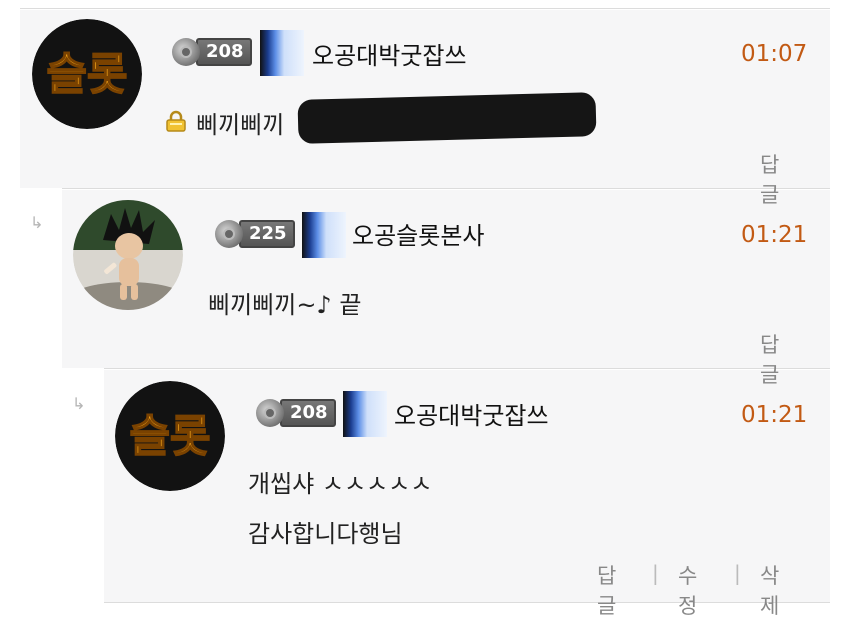 This screenshot has width=850, height=620. What do you see at coordinates (687, 590) in the screenshot?
I see `edit-button: 수정` at bounding box center [687, 590].